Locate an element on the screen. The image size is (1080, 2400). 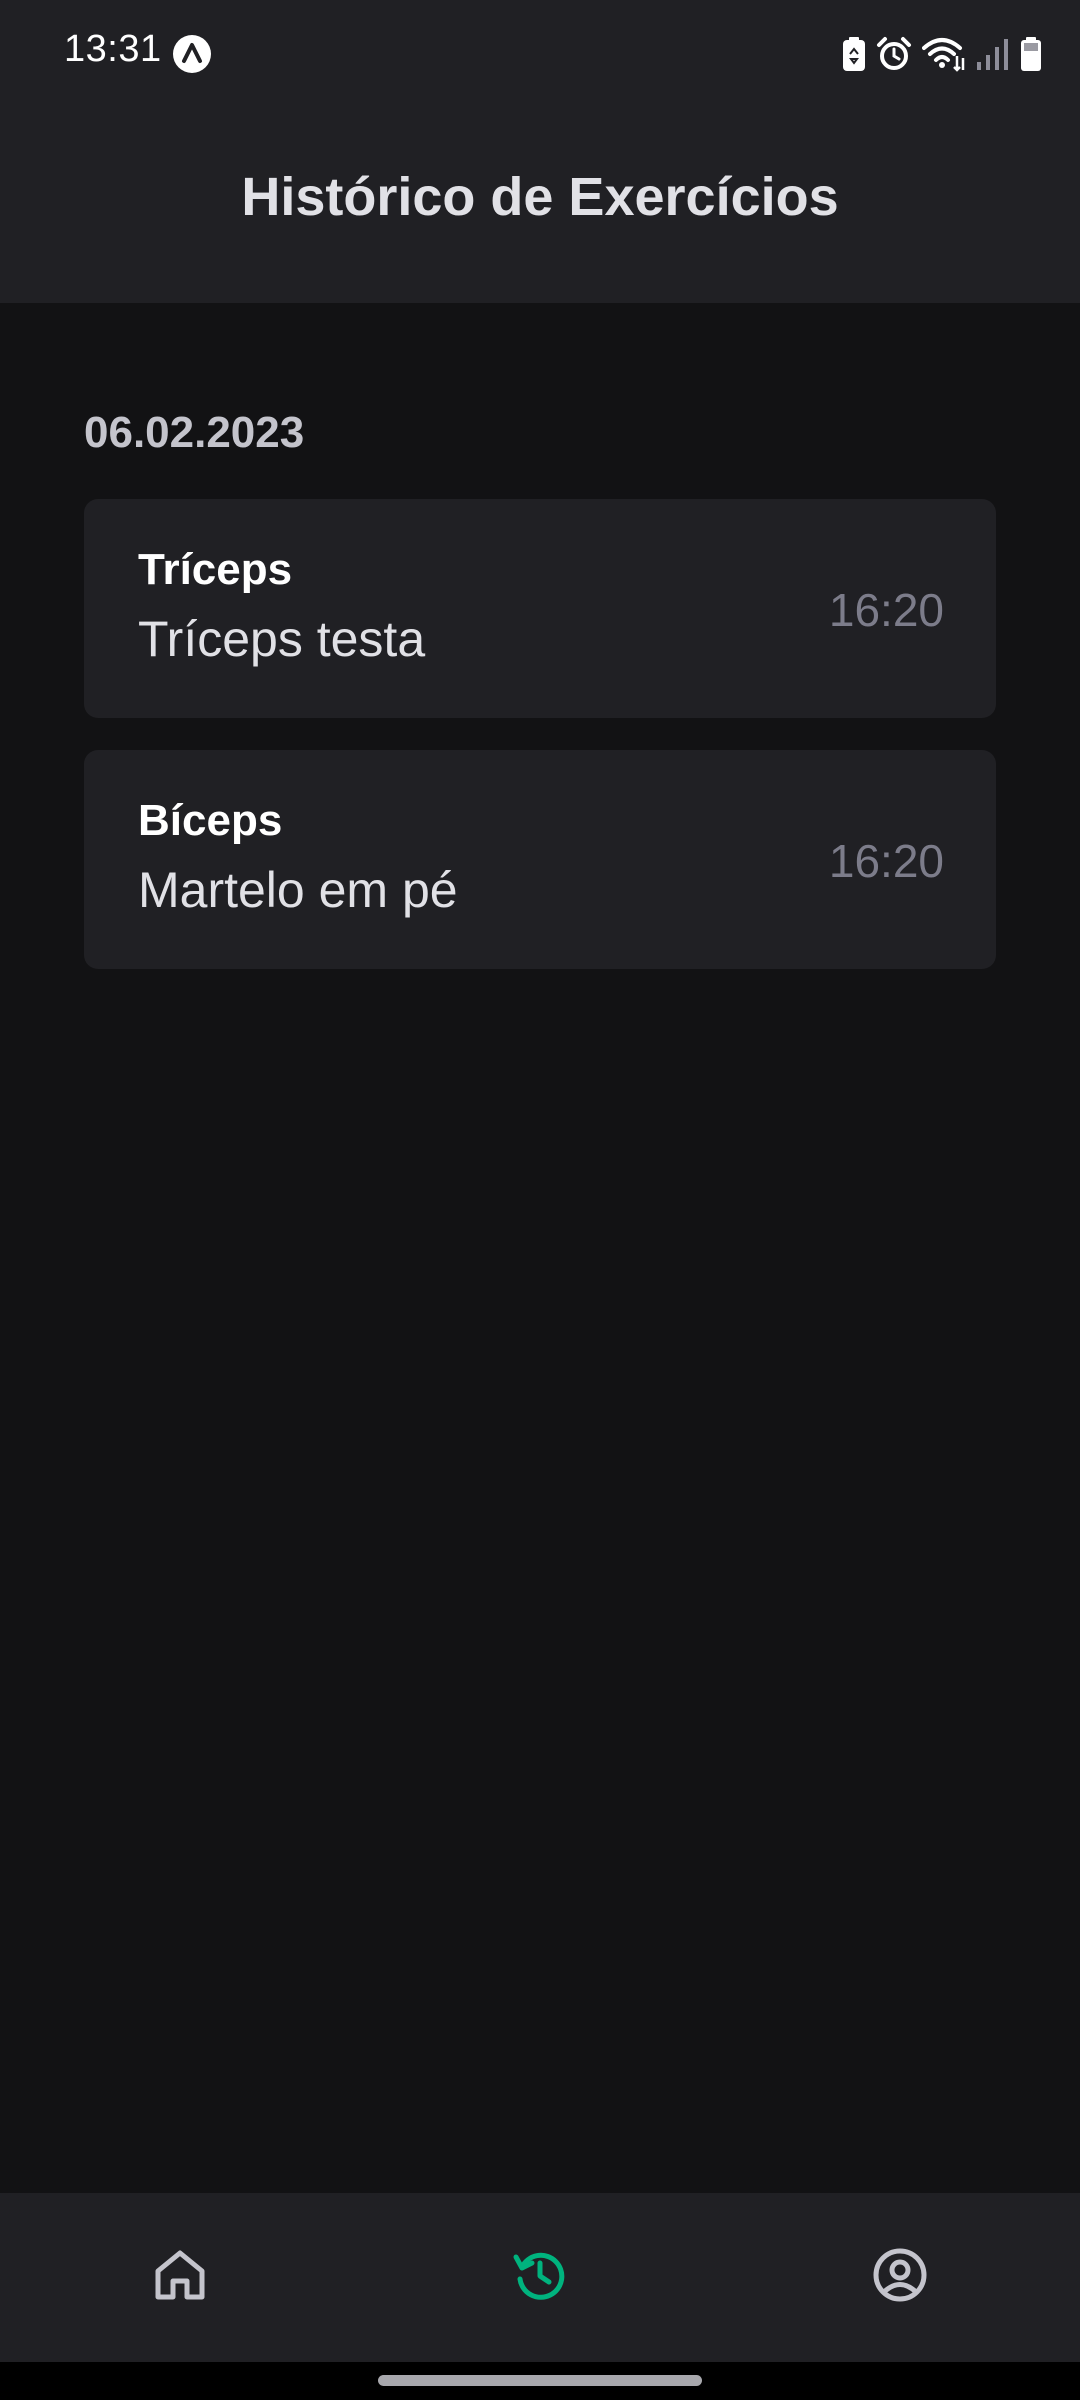
exercise-group: Bíceps is located at coordinates (210, 820).